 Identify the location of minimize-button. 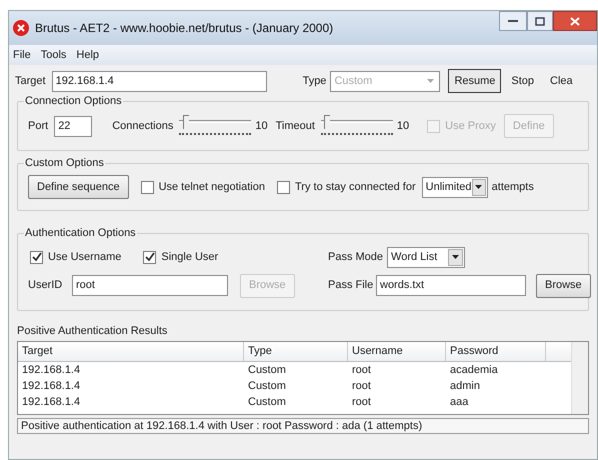
(513, 21).